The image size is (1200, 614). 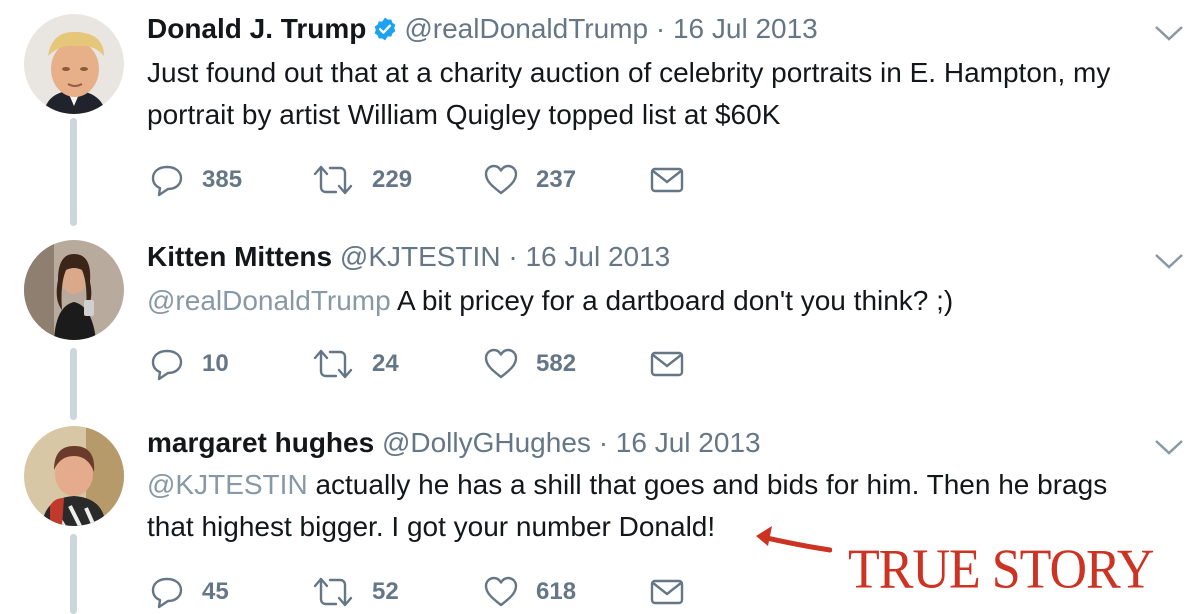 What do you see at coordinates (530, 180) in the screenshot?
I see `like-button: 237` at bounding box center [530, 180].